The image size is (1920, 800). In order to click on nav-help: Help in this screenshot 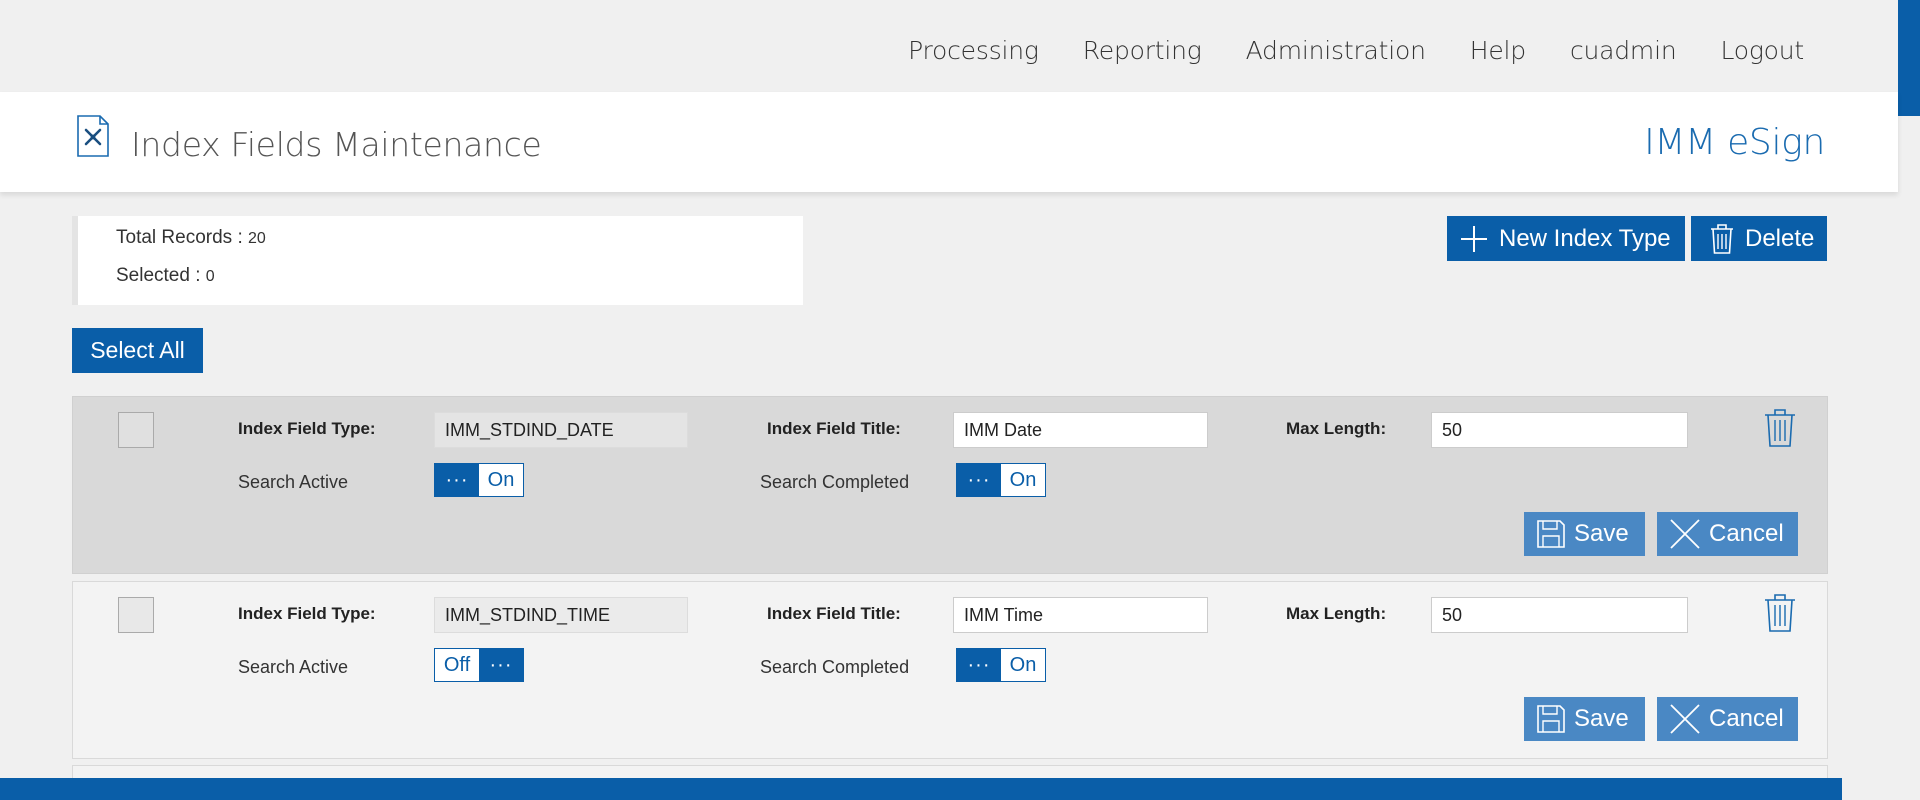, I will do `click(1498, 50)`.